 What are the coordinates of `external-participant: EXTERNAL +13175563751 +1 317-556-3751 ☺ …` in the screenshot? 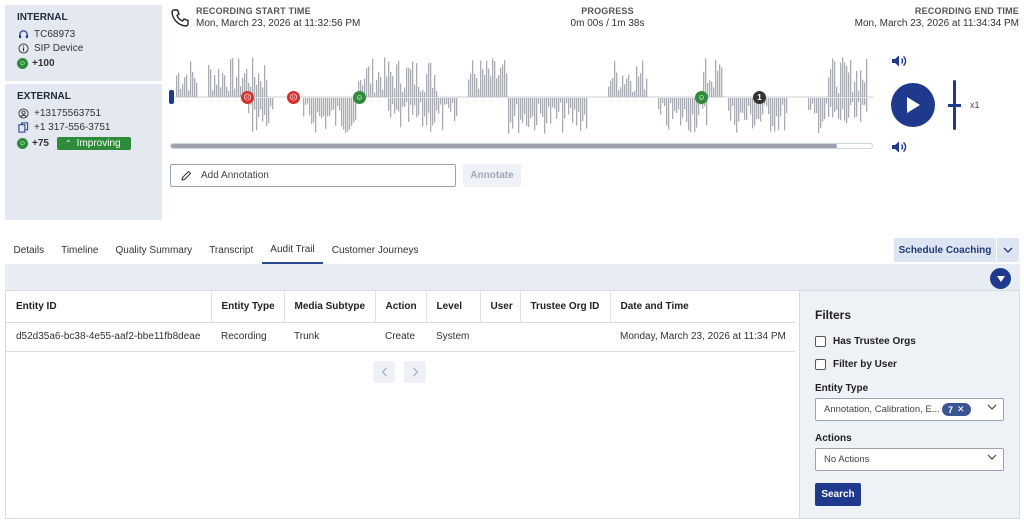 It's located at (83, 150).